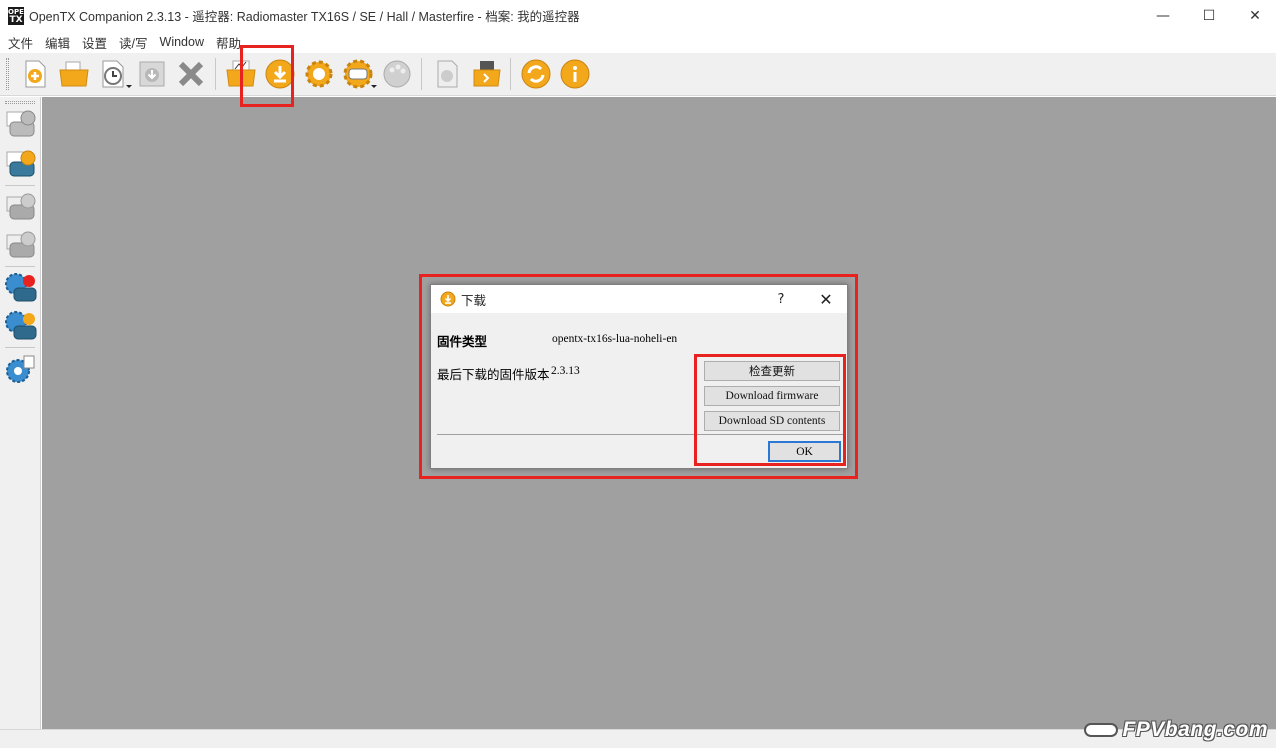  I want to click on dialog-divider, so click(640, 434).